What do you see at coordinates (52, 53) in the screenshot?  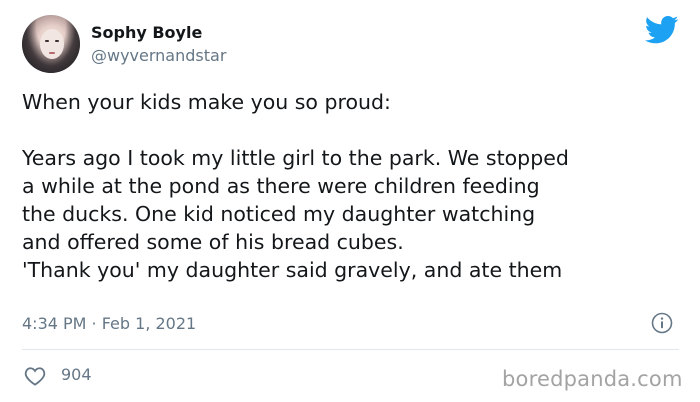 I see `avatar-mouth` at bounding box center [52, 53].